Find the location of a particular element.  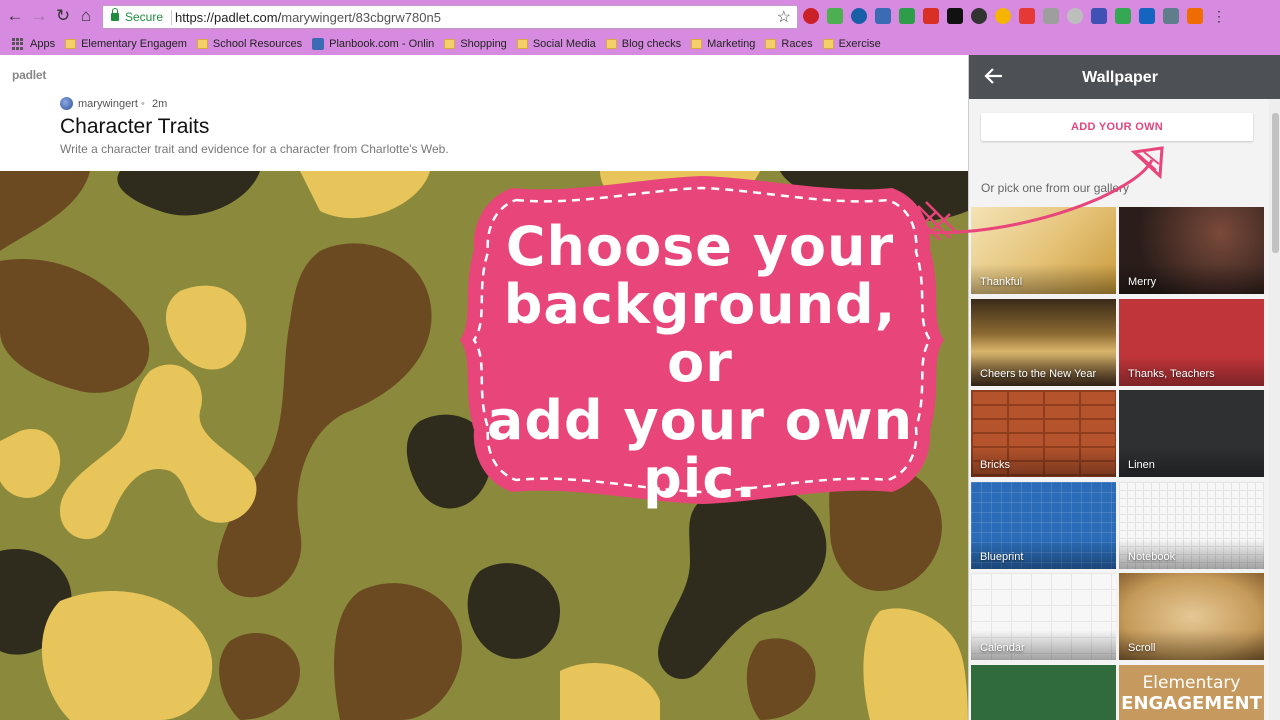

tile-label: Cheers to the New Year is located at coordinates (1038, 374).